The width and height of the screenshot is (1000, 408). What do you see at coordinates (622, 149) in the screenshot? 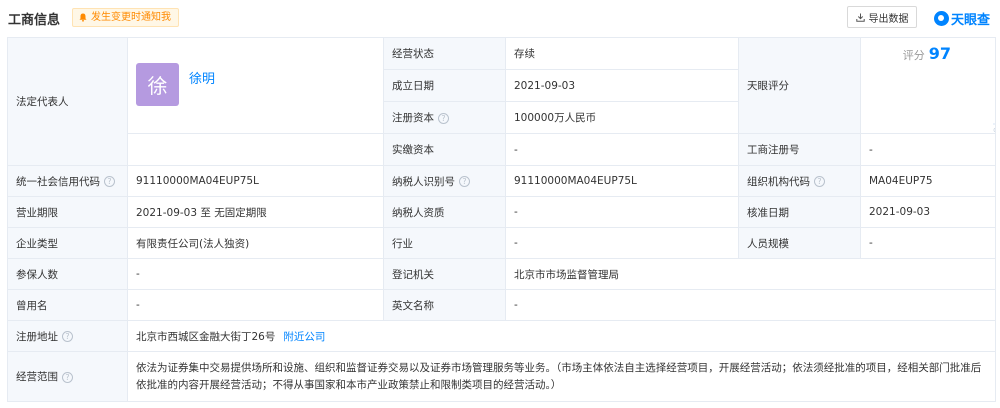
I see `paid-capital-value: -` at bounding box center [622, 149].